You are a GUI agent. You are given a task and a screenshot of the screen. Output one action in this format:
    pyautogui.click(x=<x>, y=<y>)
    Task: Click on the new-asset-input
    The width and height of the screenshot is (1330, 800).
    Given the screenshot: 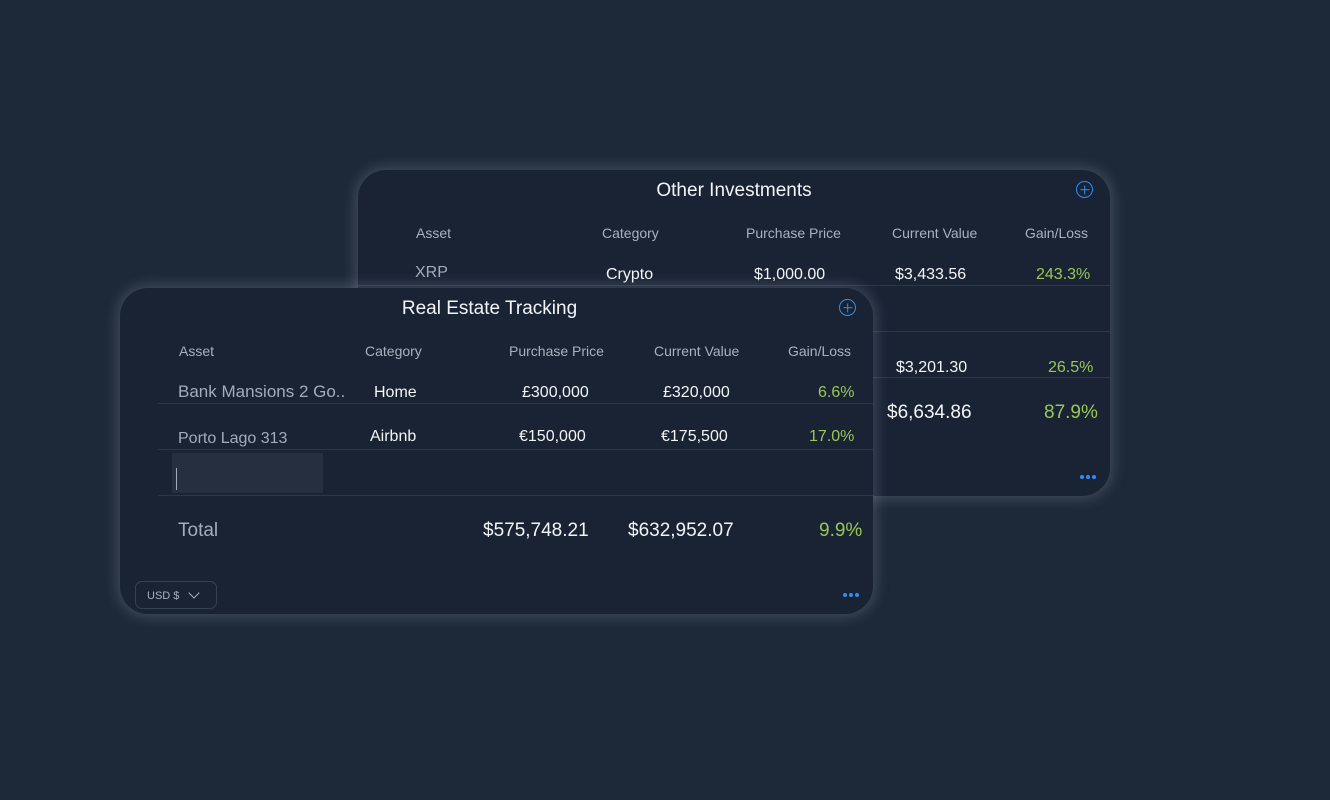 What is the action you would take?
    pyautogui.click(x=247, y=473)
    